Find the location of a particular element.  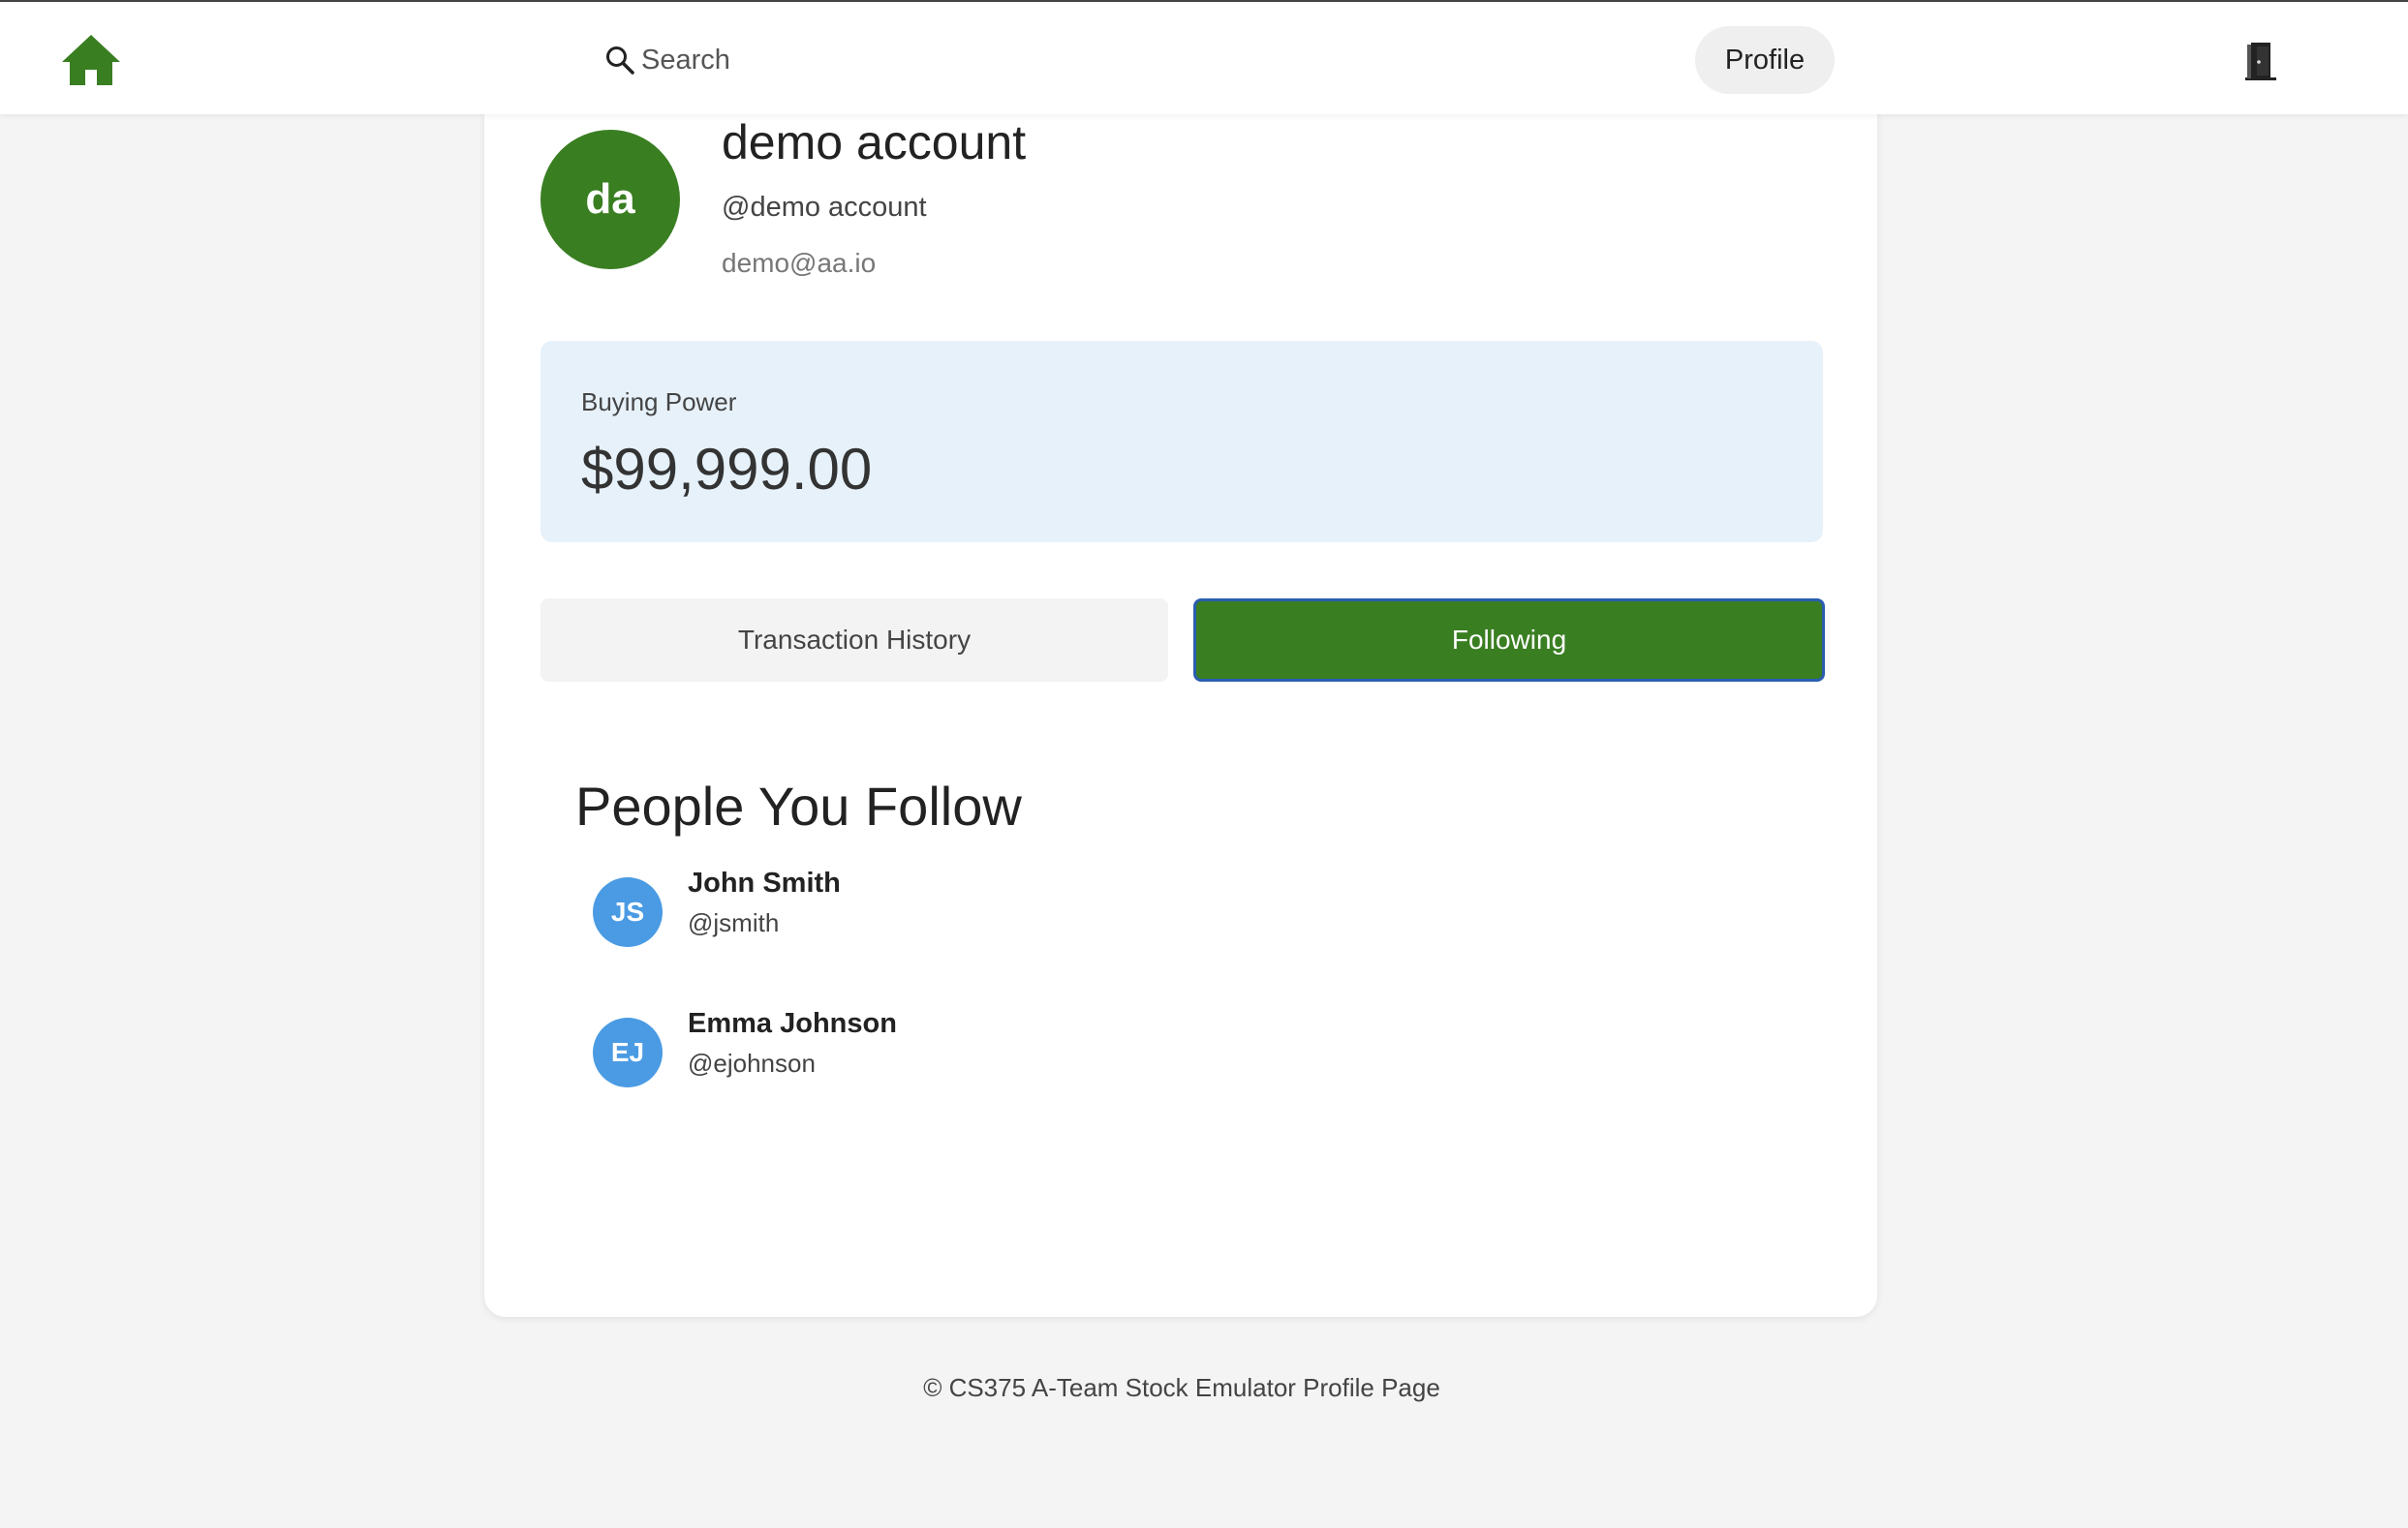

tab-transaction-history: Transaction History is located at coordinates (854, 640).